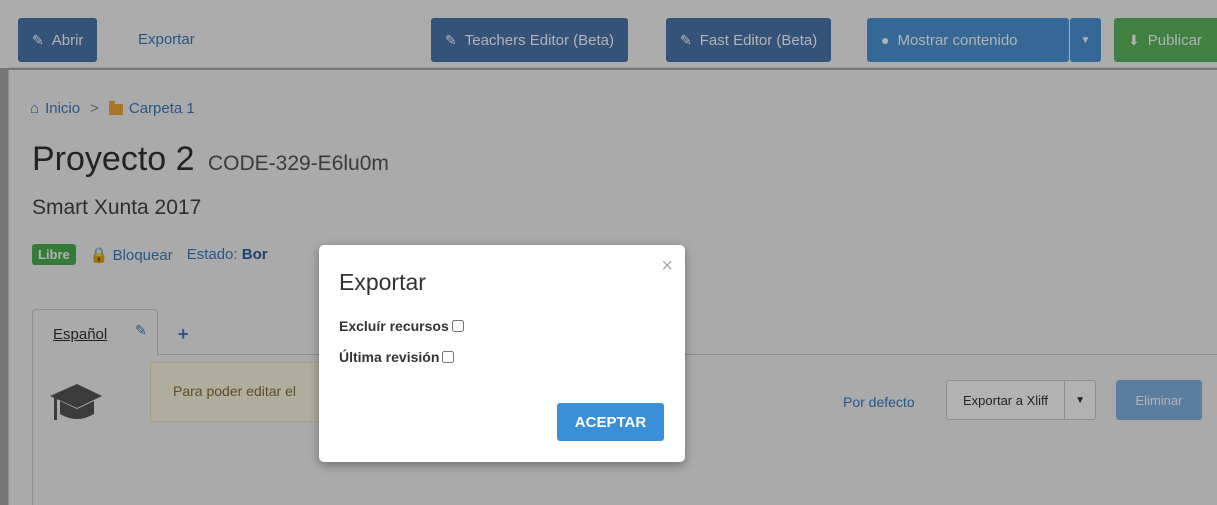 The width and height of the screenshot is (1217, 505). Describe the element at coordinates (382, 282) in the screenshot. I see `modal-title: Exportar` at that location.